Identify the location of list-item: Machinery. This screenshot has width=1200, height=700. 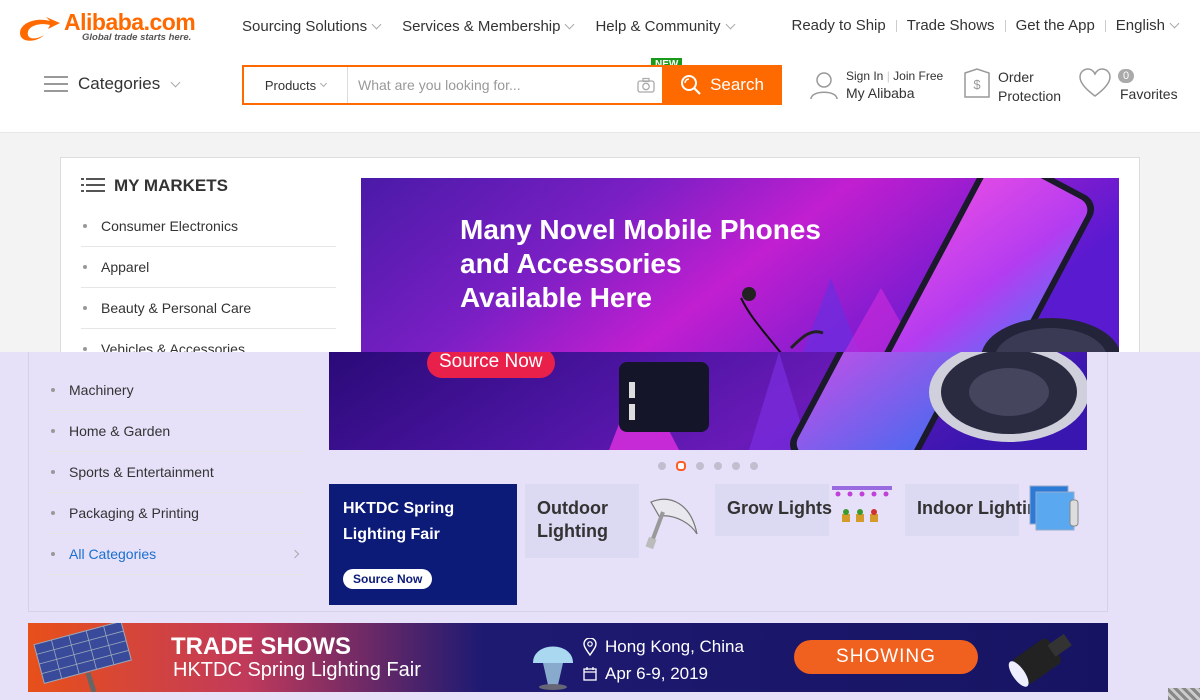
(176, 390).